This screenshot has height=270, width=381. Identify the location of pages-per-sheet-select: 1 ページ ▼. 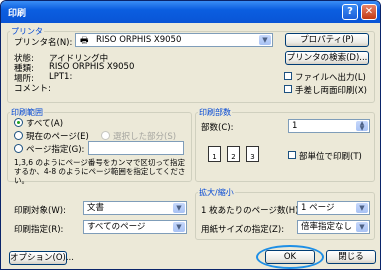
(333, 208).